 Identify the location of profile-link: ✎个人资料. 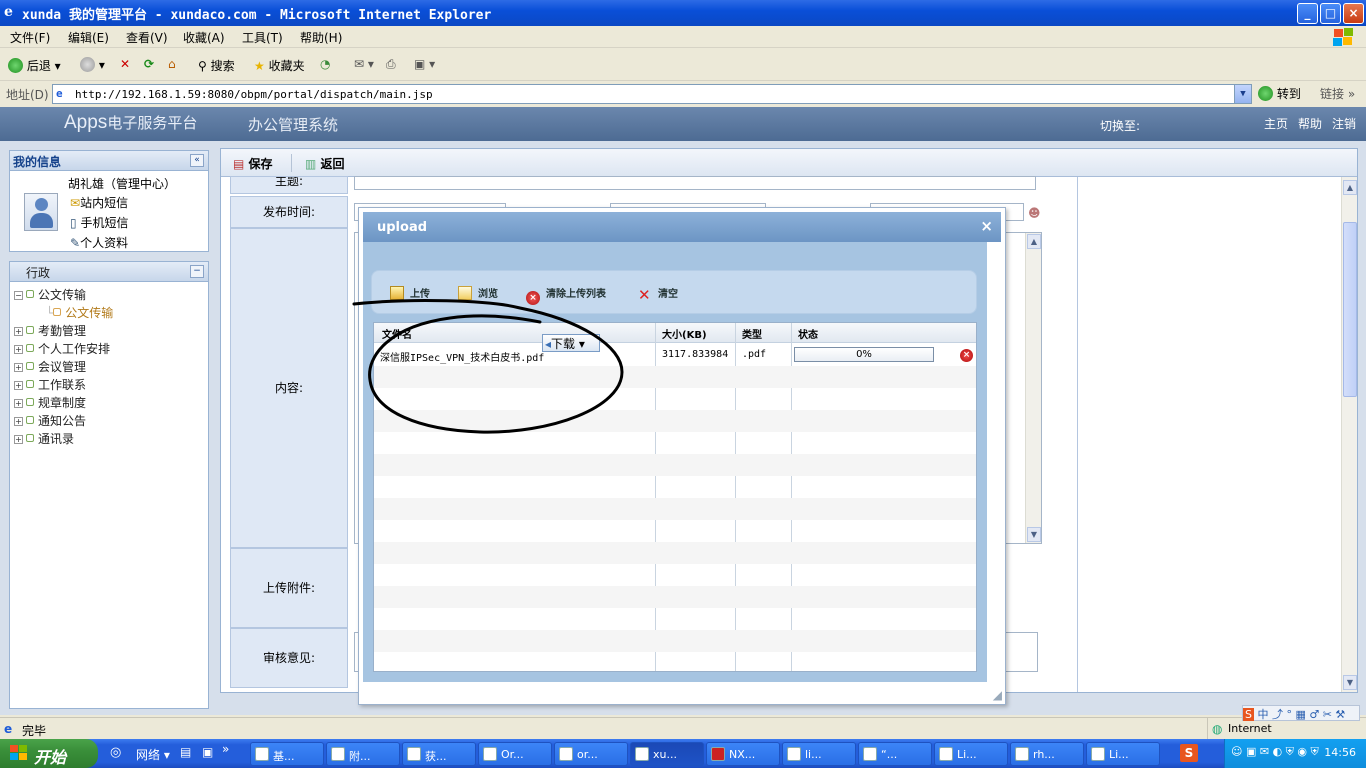
(99, 242).